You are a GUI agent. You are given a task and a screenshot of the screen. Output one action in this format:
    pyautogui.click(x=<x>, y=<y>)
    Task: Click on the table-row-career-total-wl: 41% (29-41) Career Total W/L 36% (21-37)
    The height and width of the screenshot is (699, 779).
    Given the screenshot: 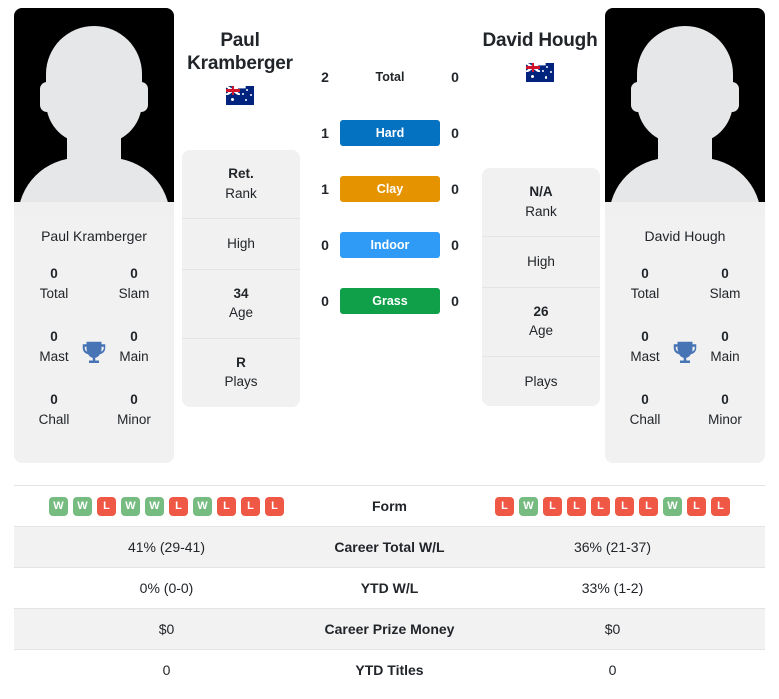 What is the action you would take?
    pyautogui.click(x=389, y=547)
    